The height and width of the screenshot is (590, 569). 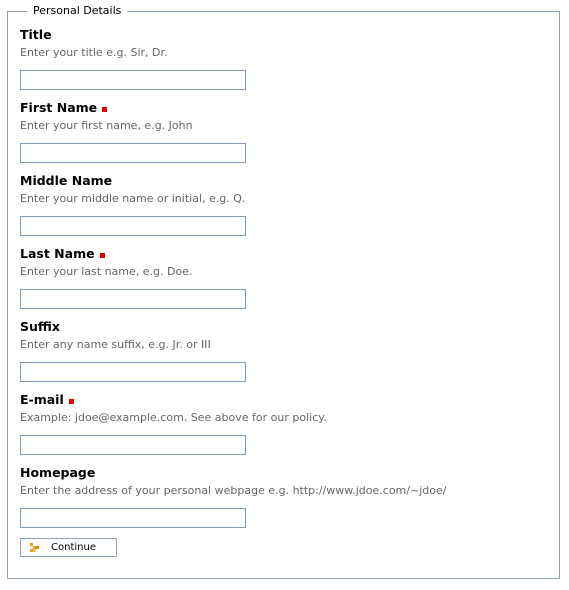 I want to click on middle-name-label: Middle Name, so click(x=270, y=181).